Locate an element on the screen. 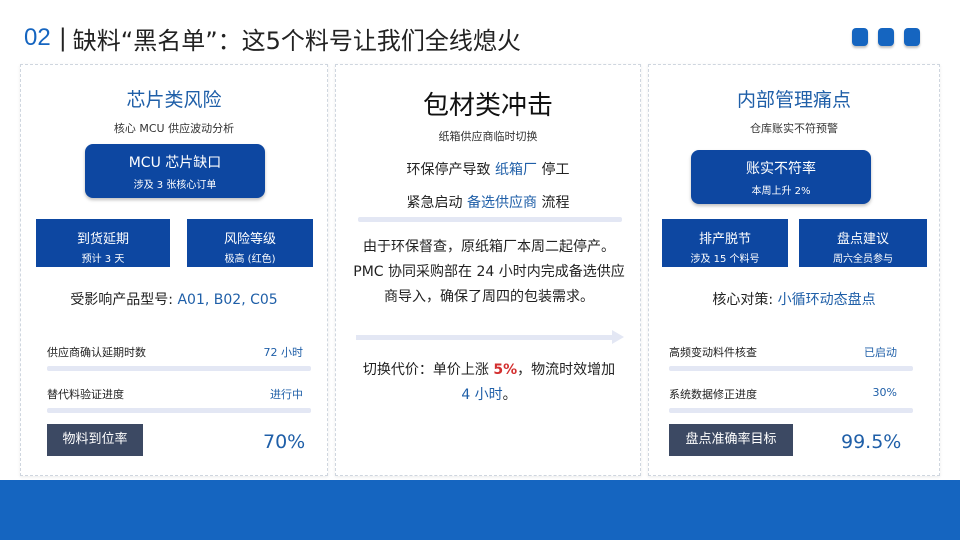 Image resolution: width=960 pixels, height=540 pixels. cost-text: ，物流时效增加 is located at coordinates (566, 370).